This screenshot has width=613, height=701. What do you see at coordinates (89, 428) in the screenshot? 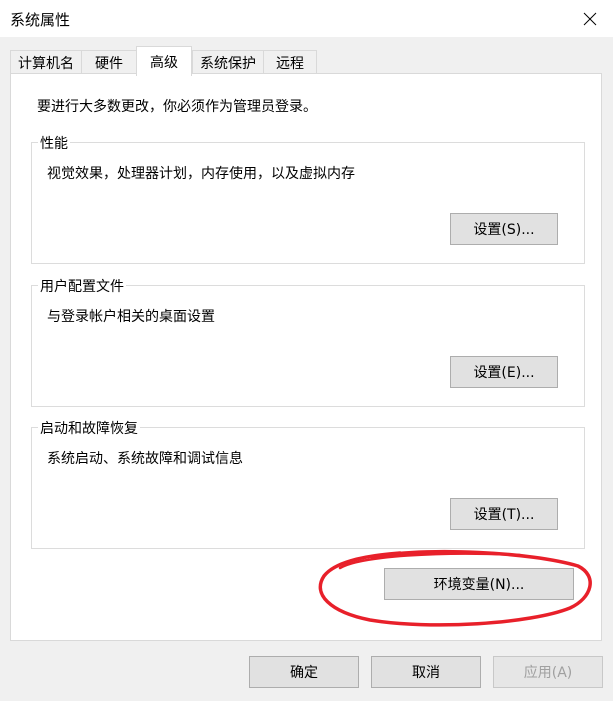
I see `startup-recovery-group-title: 启动和故障恢复` at bounding box center [89, 428].